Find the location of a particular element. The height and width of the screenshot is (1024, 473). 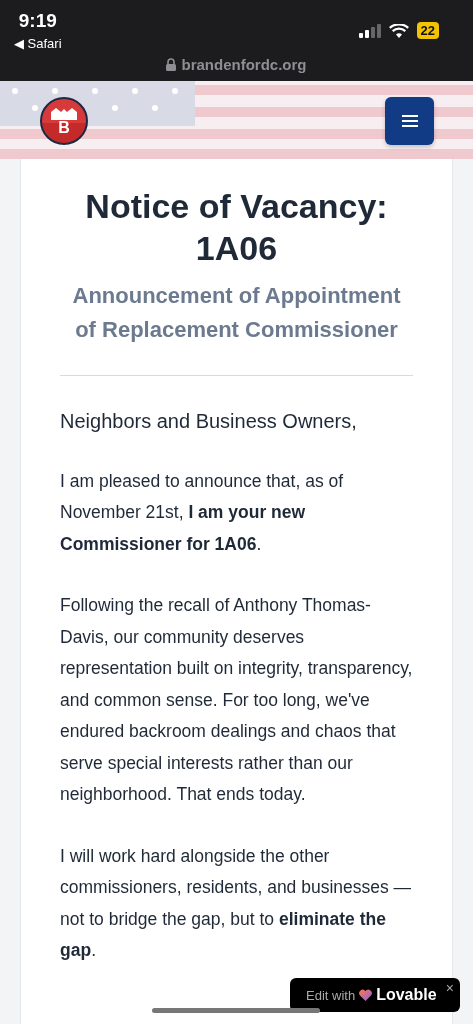

signal-icon is located at coordinates (369, 30).